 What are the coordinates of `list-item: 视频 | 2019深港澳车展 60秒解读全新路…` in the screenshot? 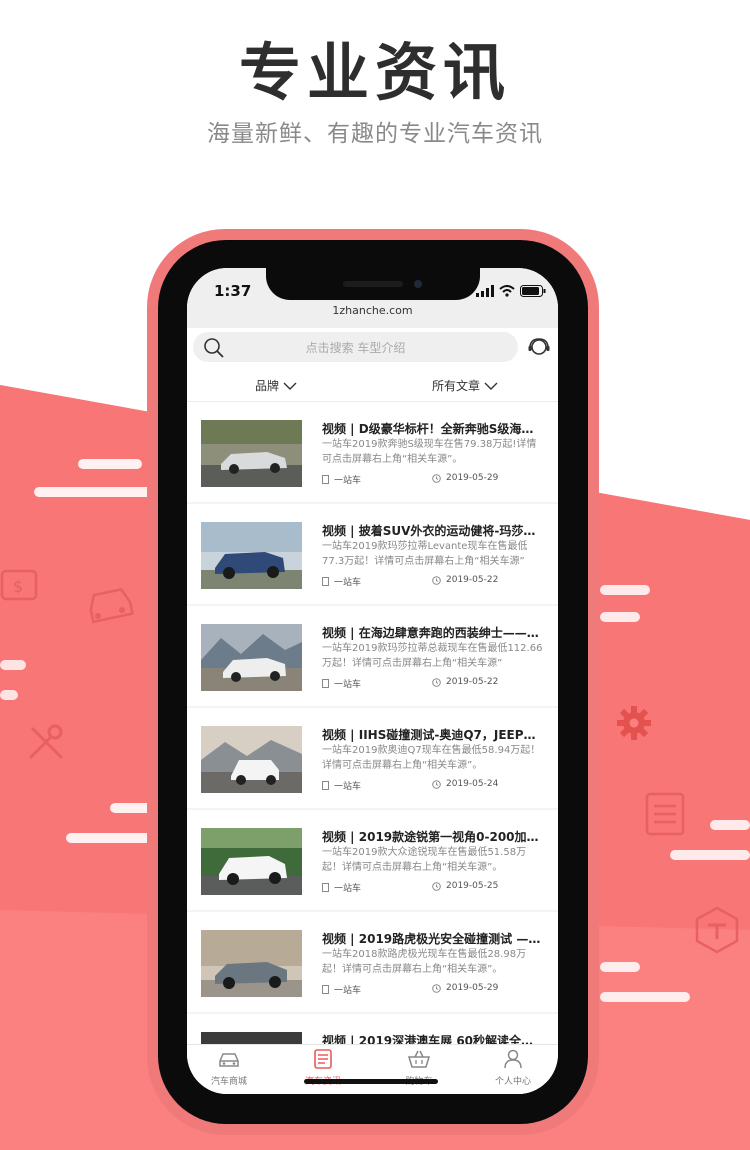 It's located at (372, 1031).